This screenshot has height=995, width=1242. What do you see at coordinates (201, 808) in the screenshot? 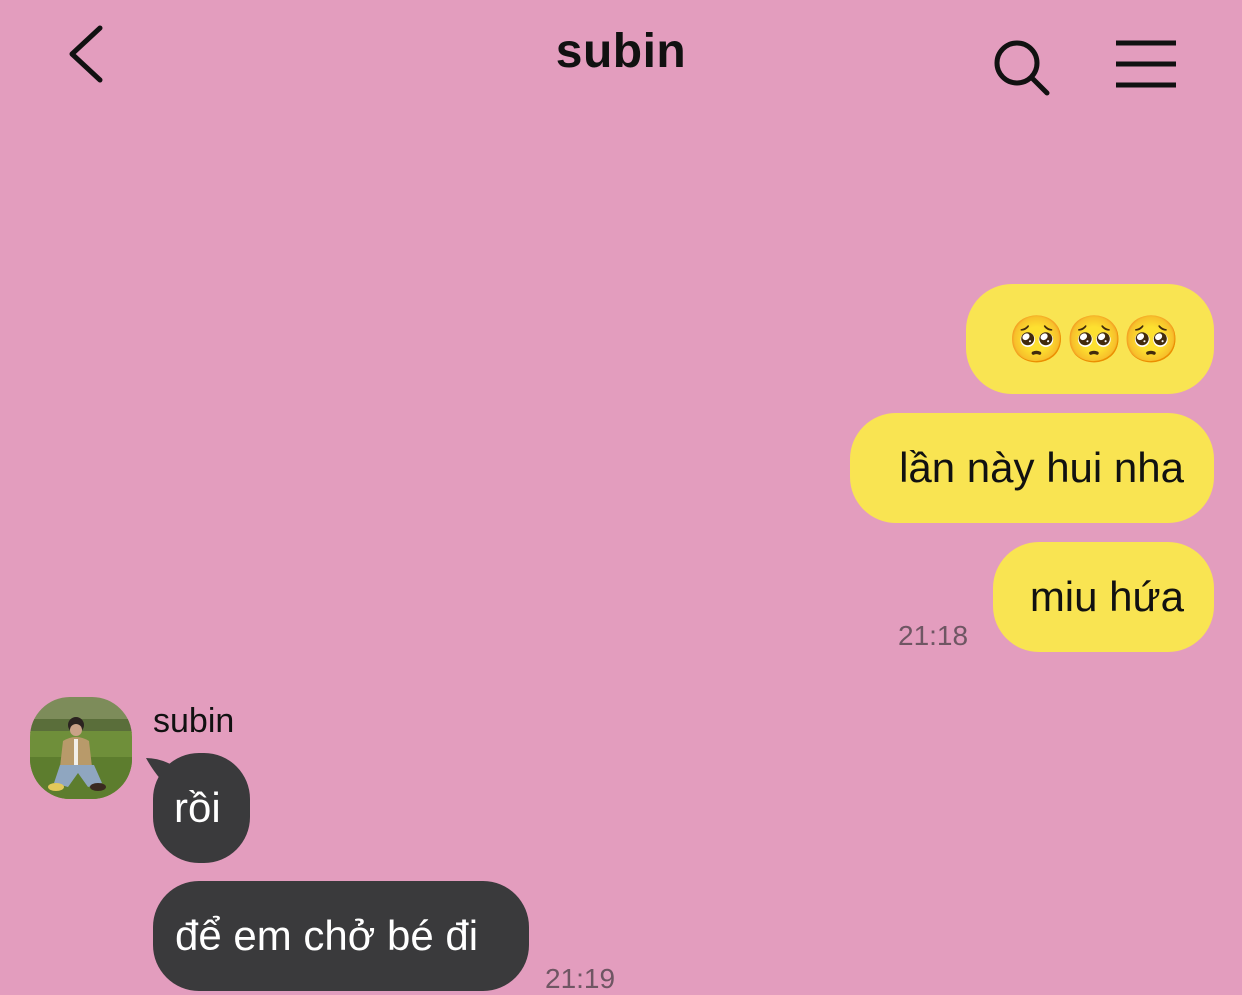
I see `received-message: rồi` at bounding box center [201, 808].